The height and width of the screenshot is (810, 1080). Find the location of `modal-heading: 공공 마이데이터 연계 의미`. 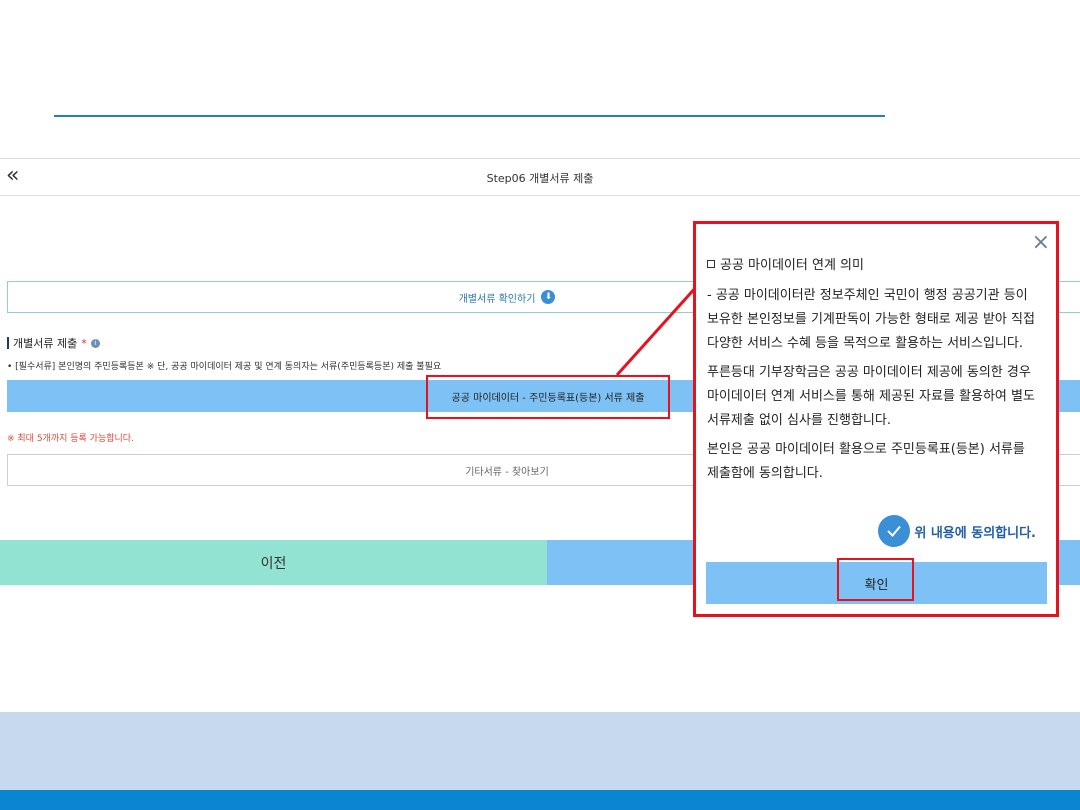

modal-heading: 공공 마이데이터 연계 의미 is located at coordinates (785, 263).